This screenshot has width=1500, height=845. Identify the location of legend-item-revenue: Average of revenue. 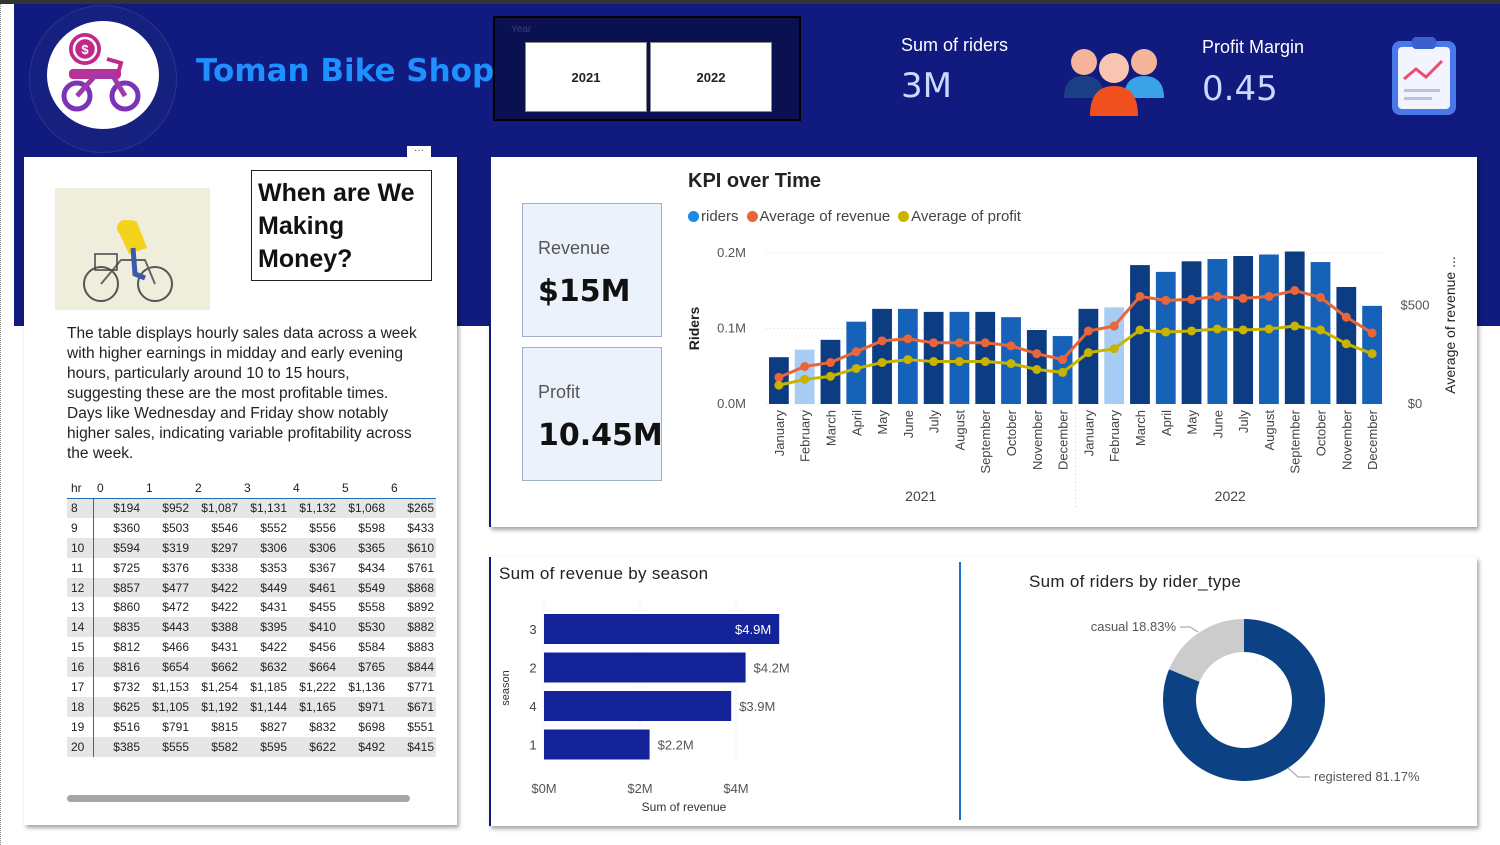
(818, 216).